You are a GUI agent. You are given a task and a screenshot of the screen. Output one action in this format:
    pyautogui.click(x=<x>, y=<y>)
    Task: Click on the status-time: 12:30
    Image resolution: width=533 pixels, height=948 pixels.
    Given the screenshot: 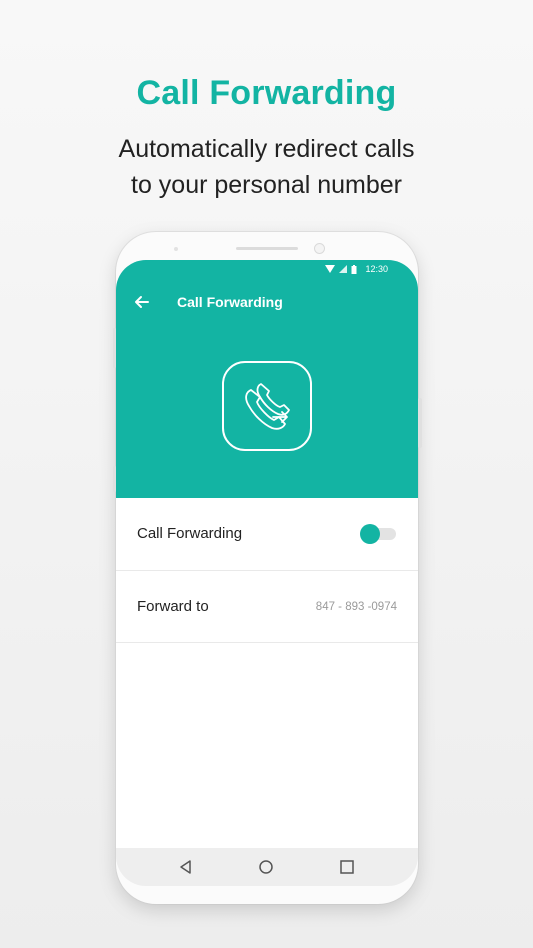 What is the action you would take?
    pyautogui.click(x=376, y=269)
    